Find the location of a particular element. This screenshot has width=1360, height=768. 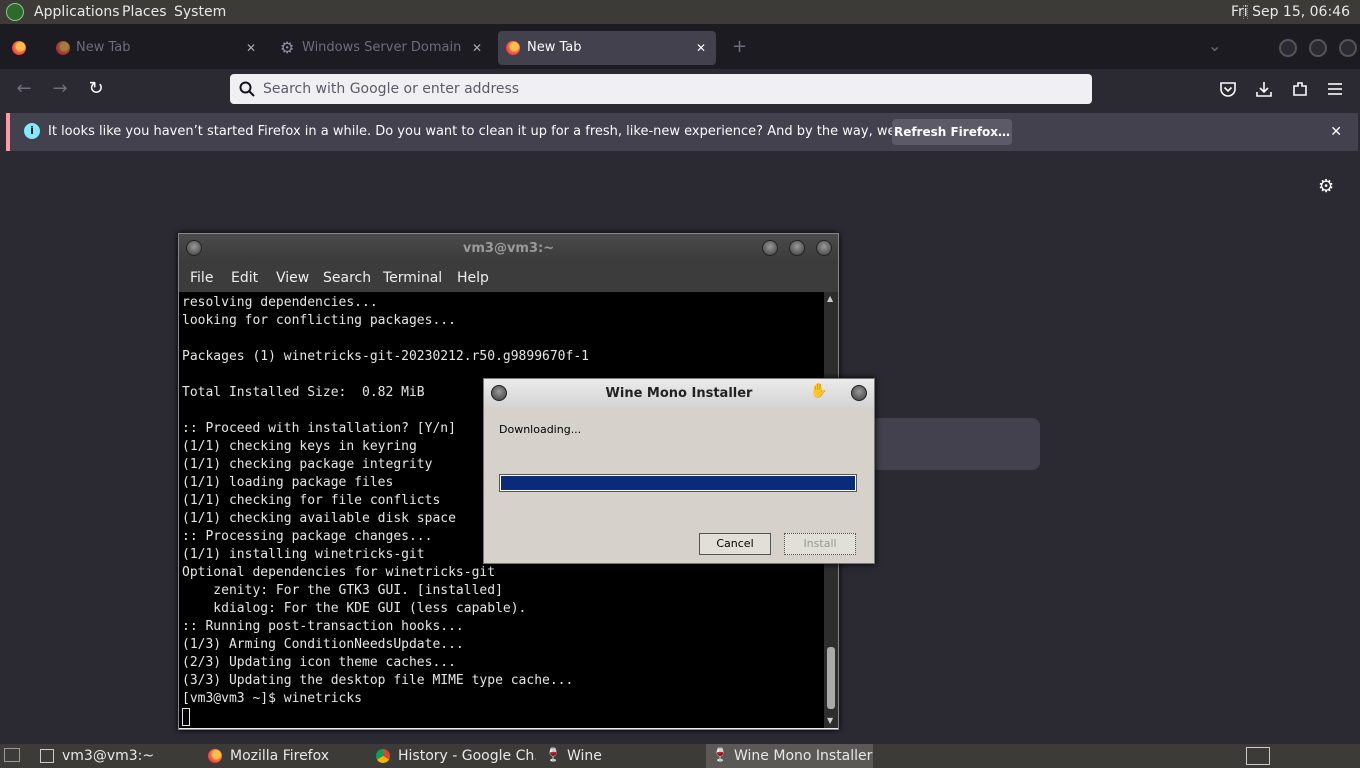

terminal-icon is located at coordinates (47, 756).